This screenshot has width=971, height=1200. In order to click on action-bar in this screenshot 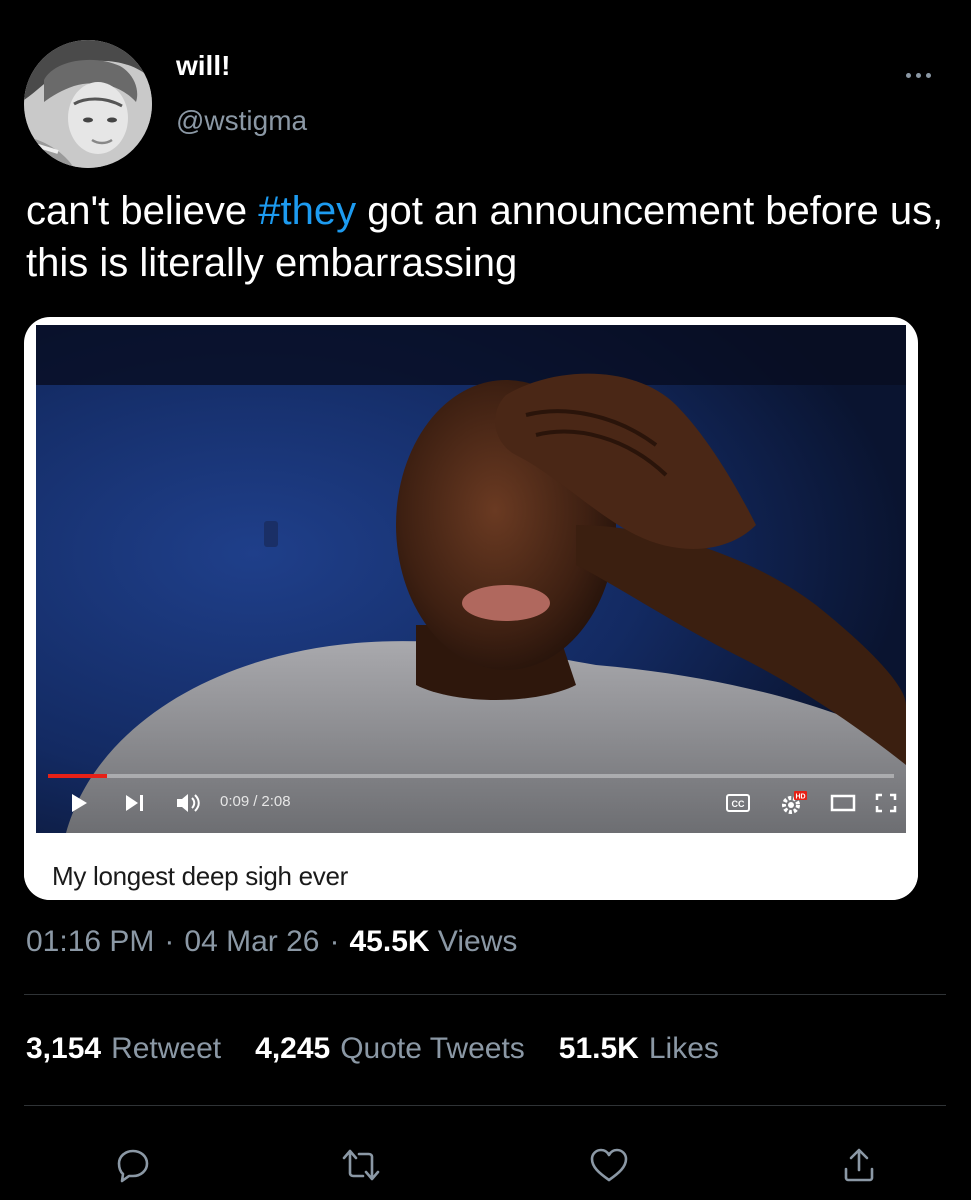, I will do `click(485, 1165)`.